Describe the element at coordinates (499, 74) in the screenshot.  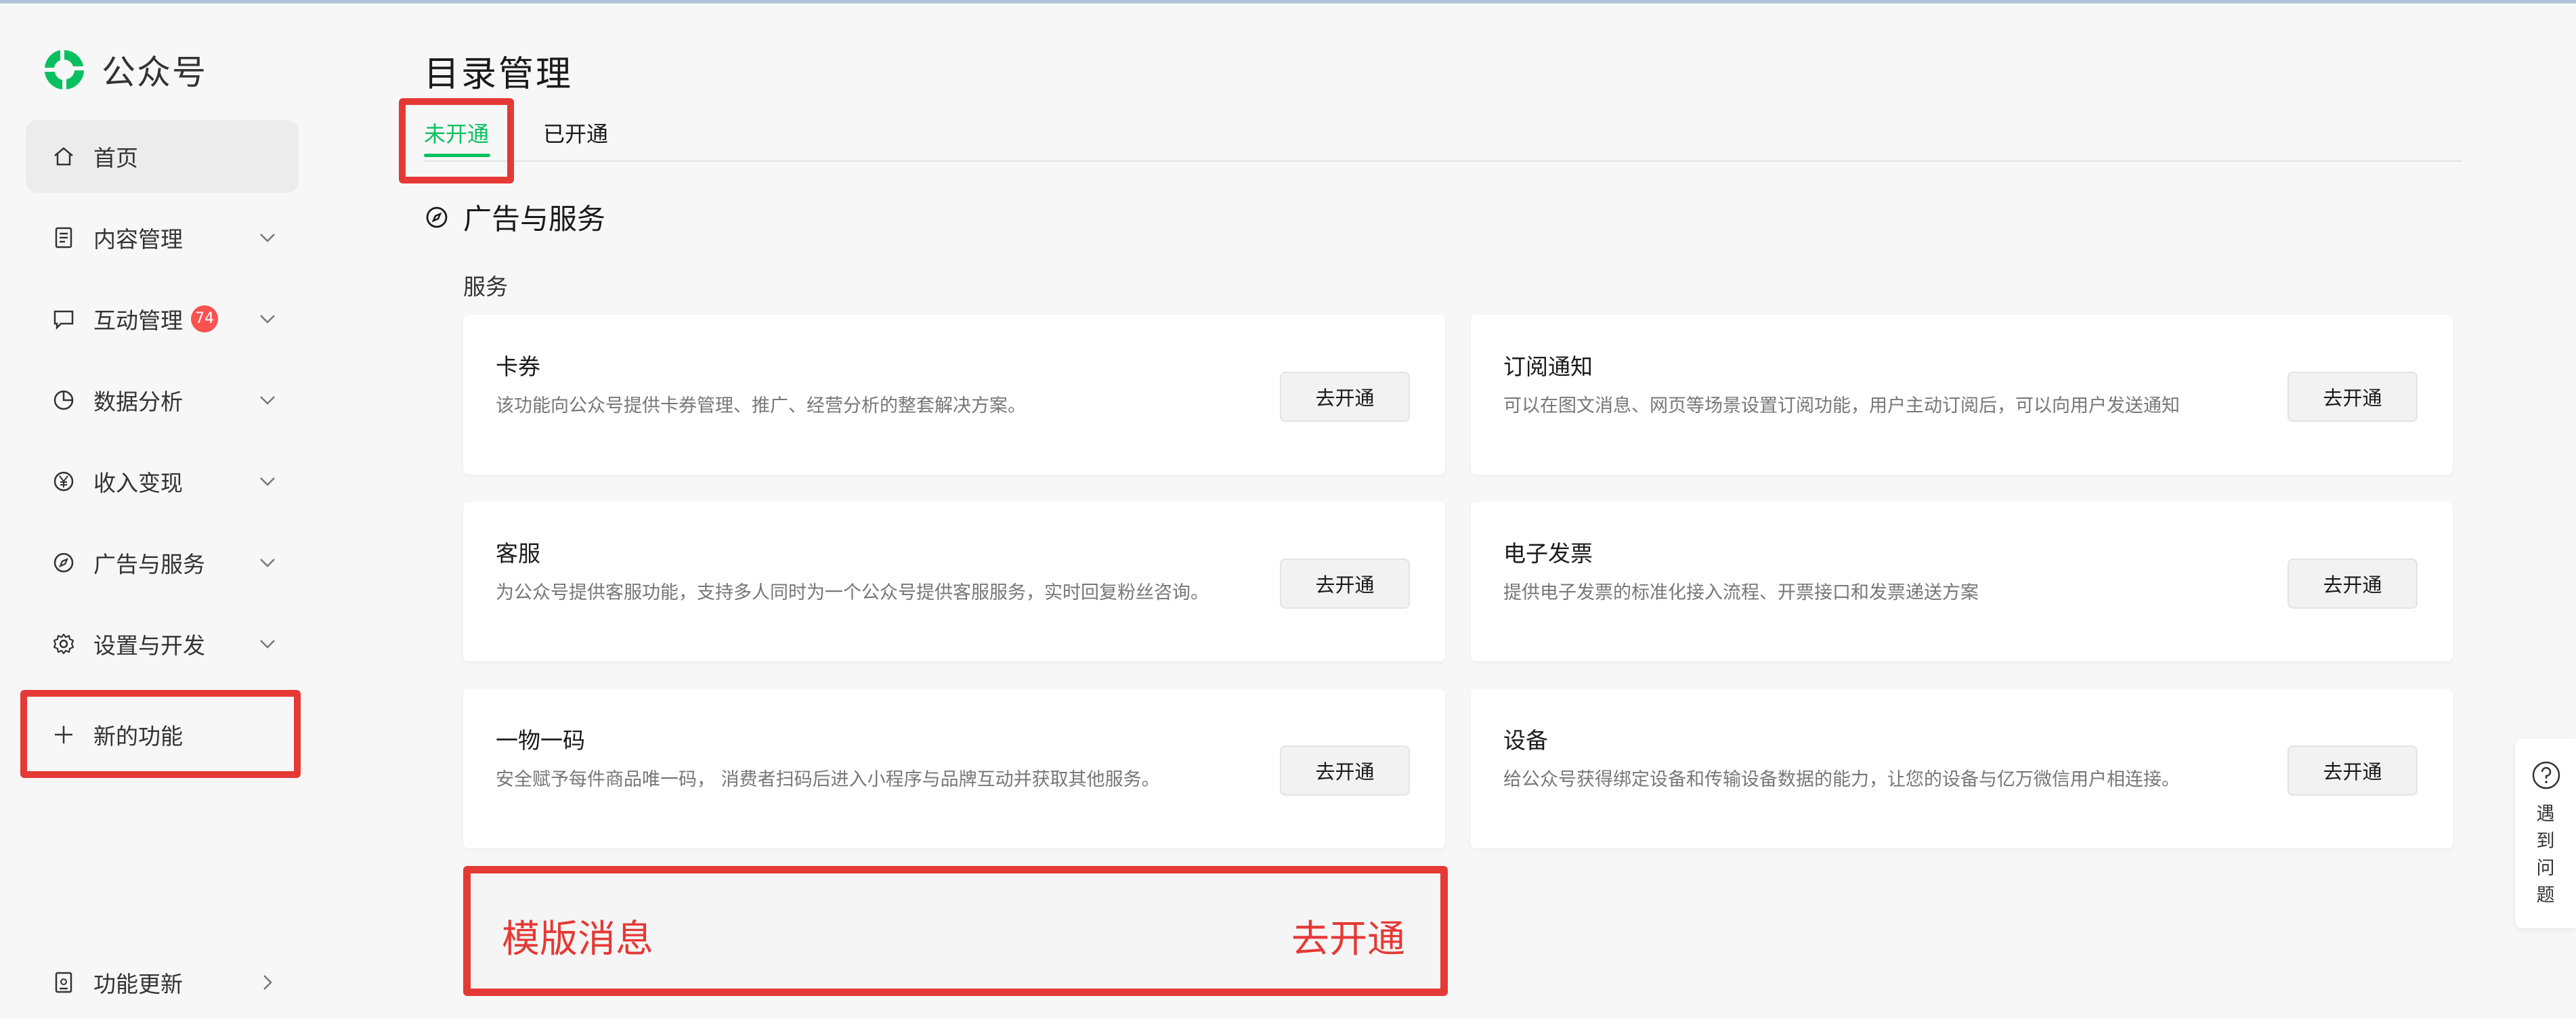
I see `page-title: 目录管理` at that location.